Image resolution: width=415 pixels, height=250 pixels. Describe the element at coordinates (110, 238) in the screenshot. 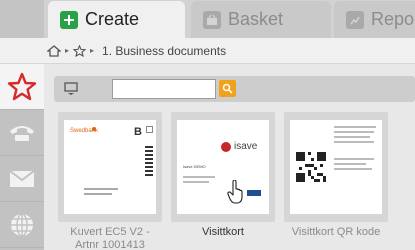

I see `product-caption: Kuvert EC5 V2 - Artnr 1001413` at that location.